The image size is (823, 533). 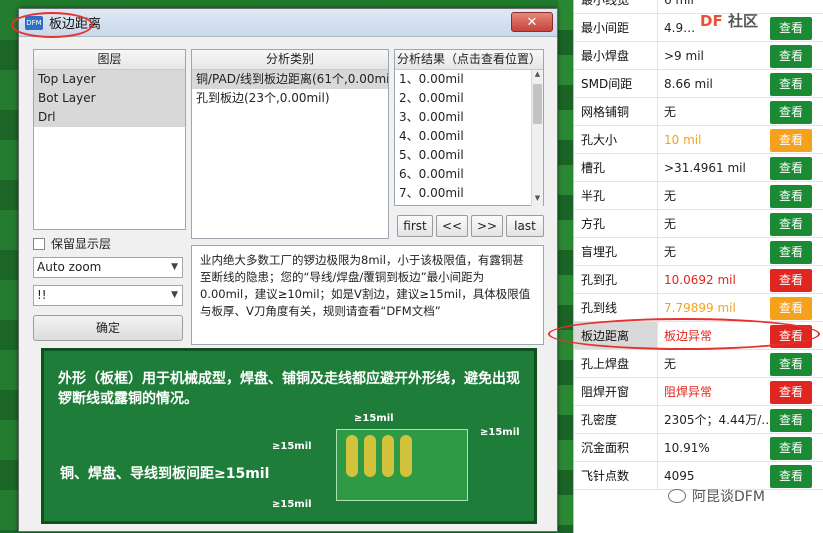 I want to click on category-item: 孔到板边(23个,0.00mil), so click(x=290, y=98).